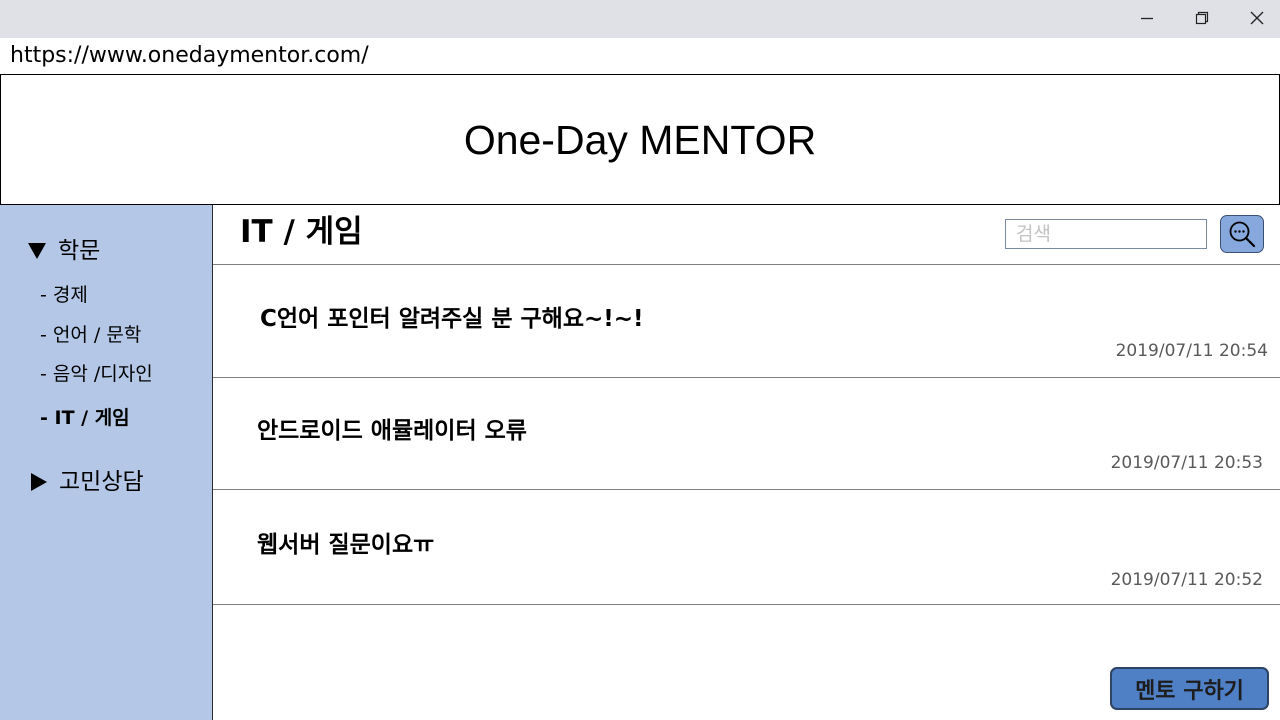 The image size is (1280, 720). What do you see at coordinates (746, 321) in the screenshot?
I see `post-item: C언어 포인터 알려주실 분 구해요~!~! 2019/07/11 20:54` at bounding box center [746, 321].